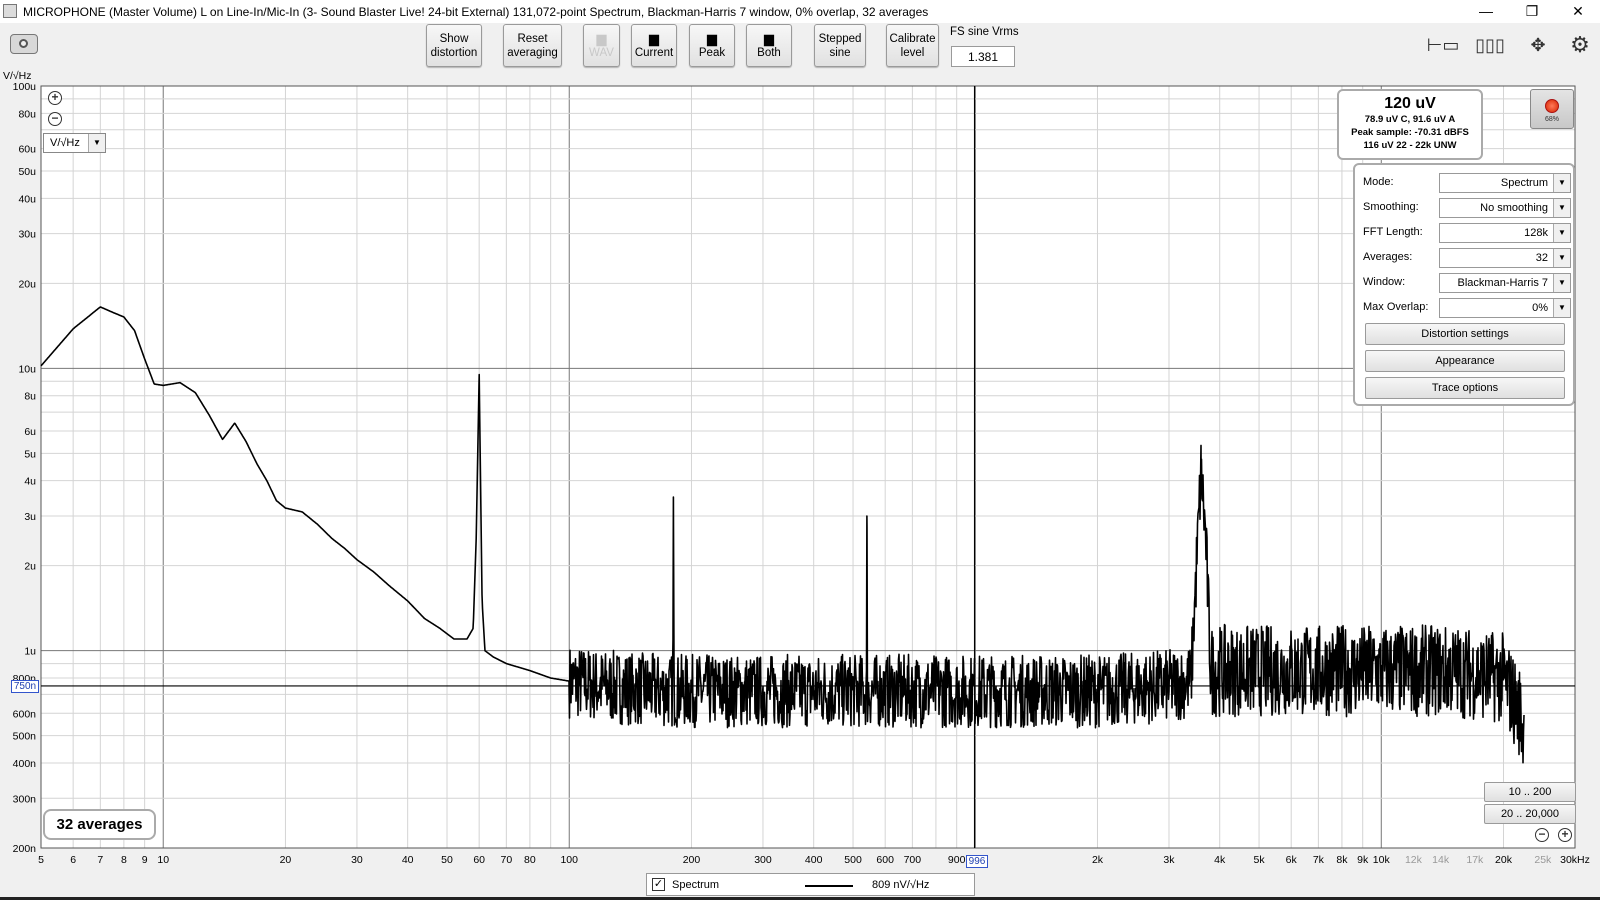  I want to click on level-peak-sample: Peak sample: -70.31 dBFS, so click(1410, 132).